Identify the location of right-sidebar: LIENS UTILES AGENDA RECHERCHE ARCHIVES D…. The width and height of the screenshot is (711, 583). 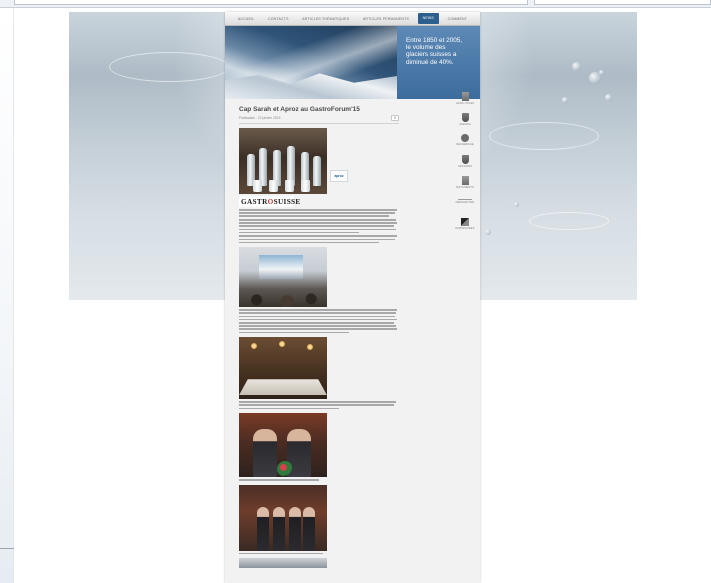
(465, 165).